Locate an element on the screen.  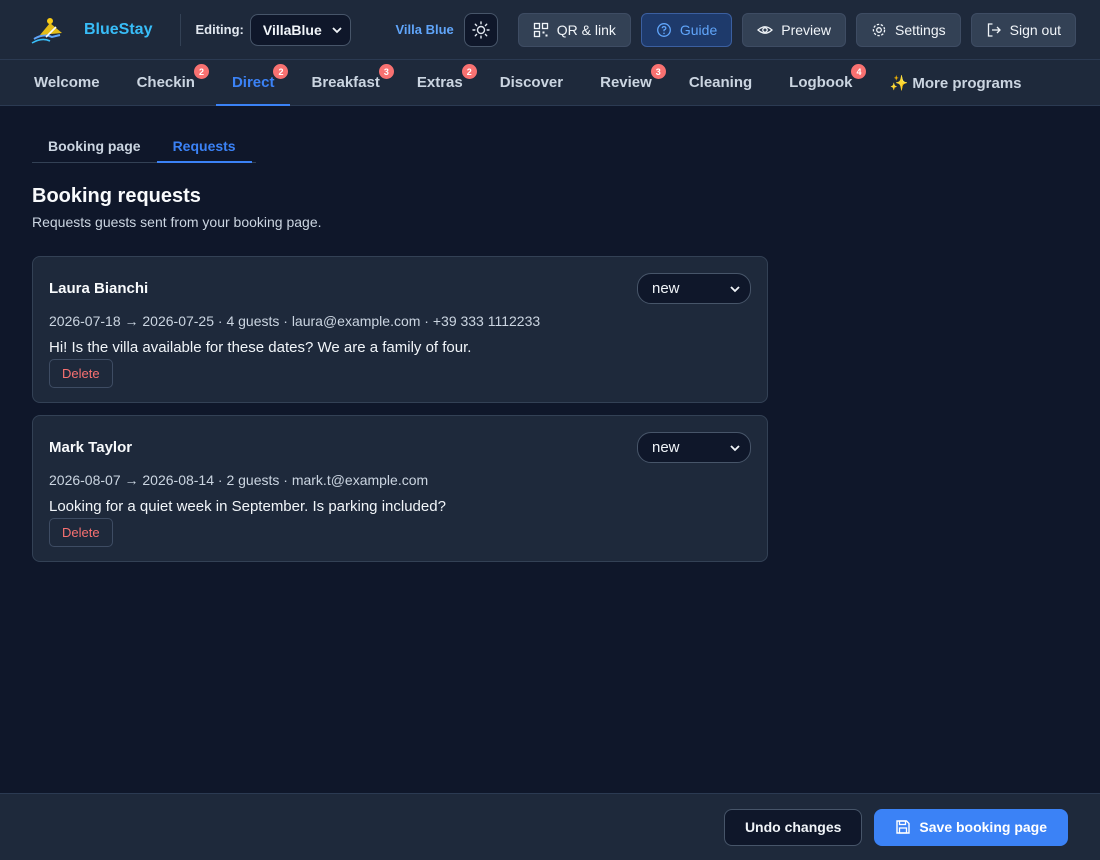
brand: BlueStay is located at coordinates (91, 30).